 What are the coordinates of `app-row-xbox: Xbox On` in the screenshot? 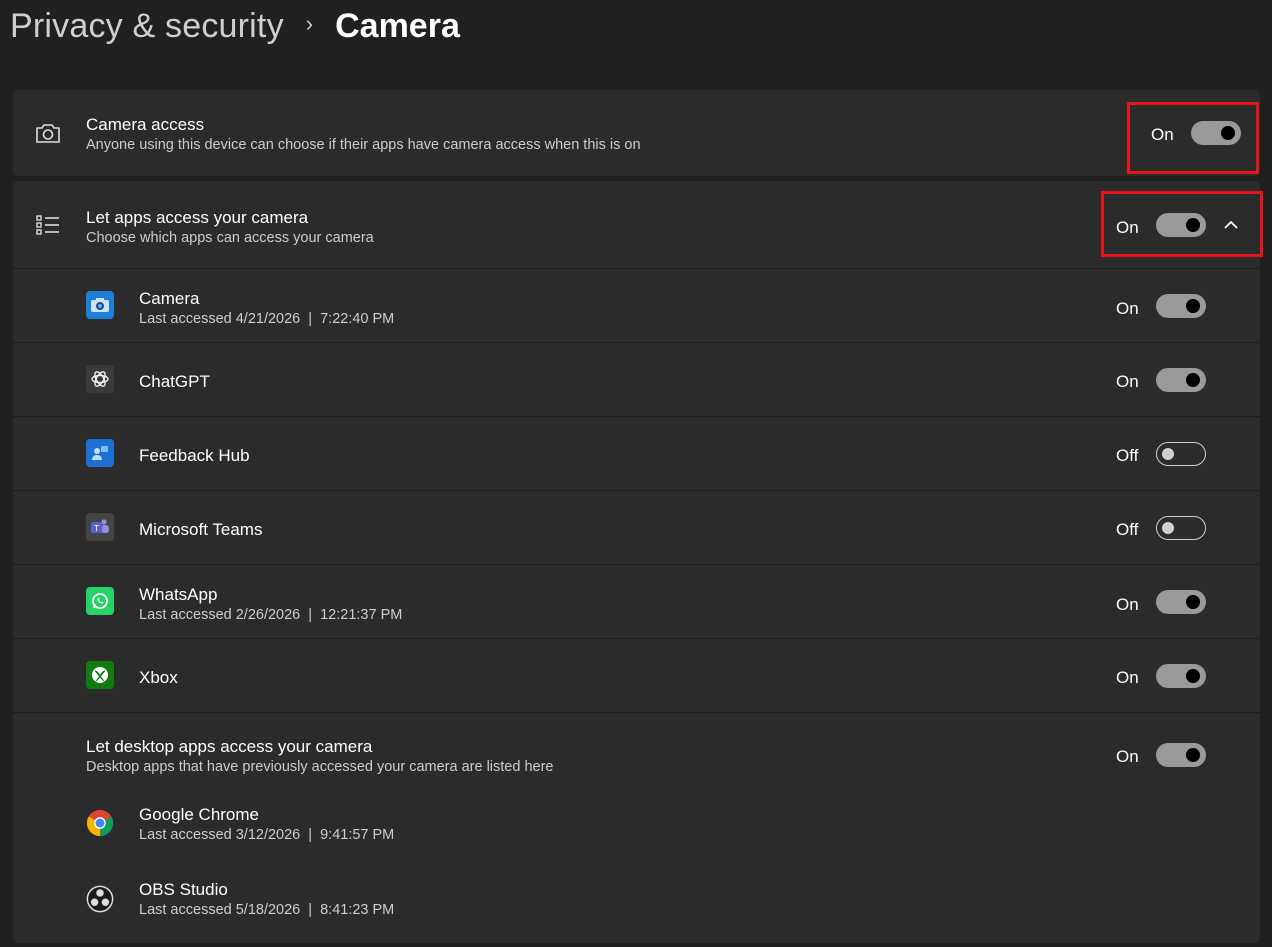 It's located at (636, 675).